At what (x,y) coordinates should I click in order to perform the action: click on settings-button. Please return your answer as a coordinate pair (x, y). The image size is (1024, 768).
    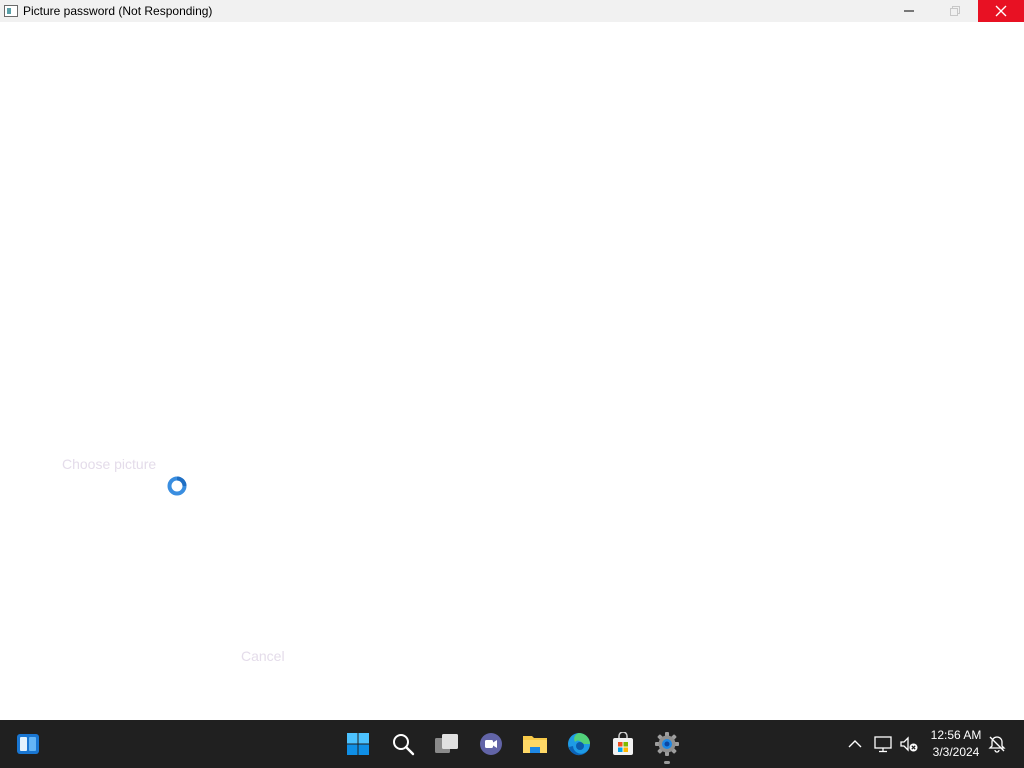
    Looking at the image, I should click on (667, 744).